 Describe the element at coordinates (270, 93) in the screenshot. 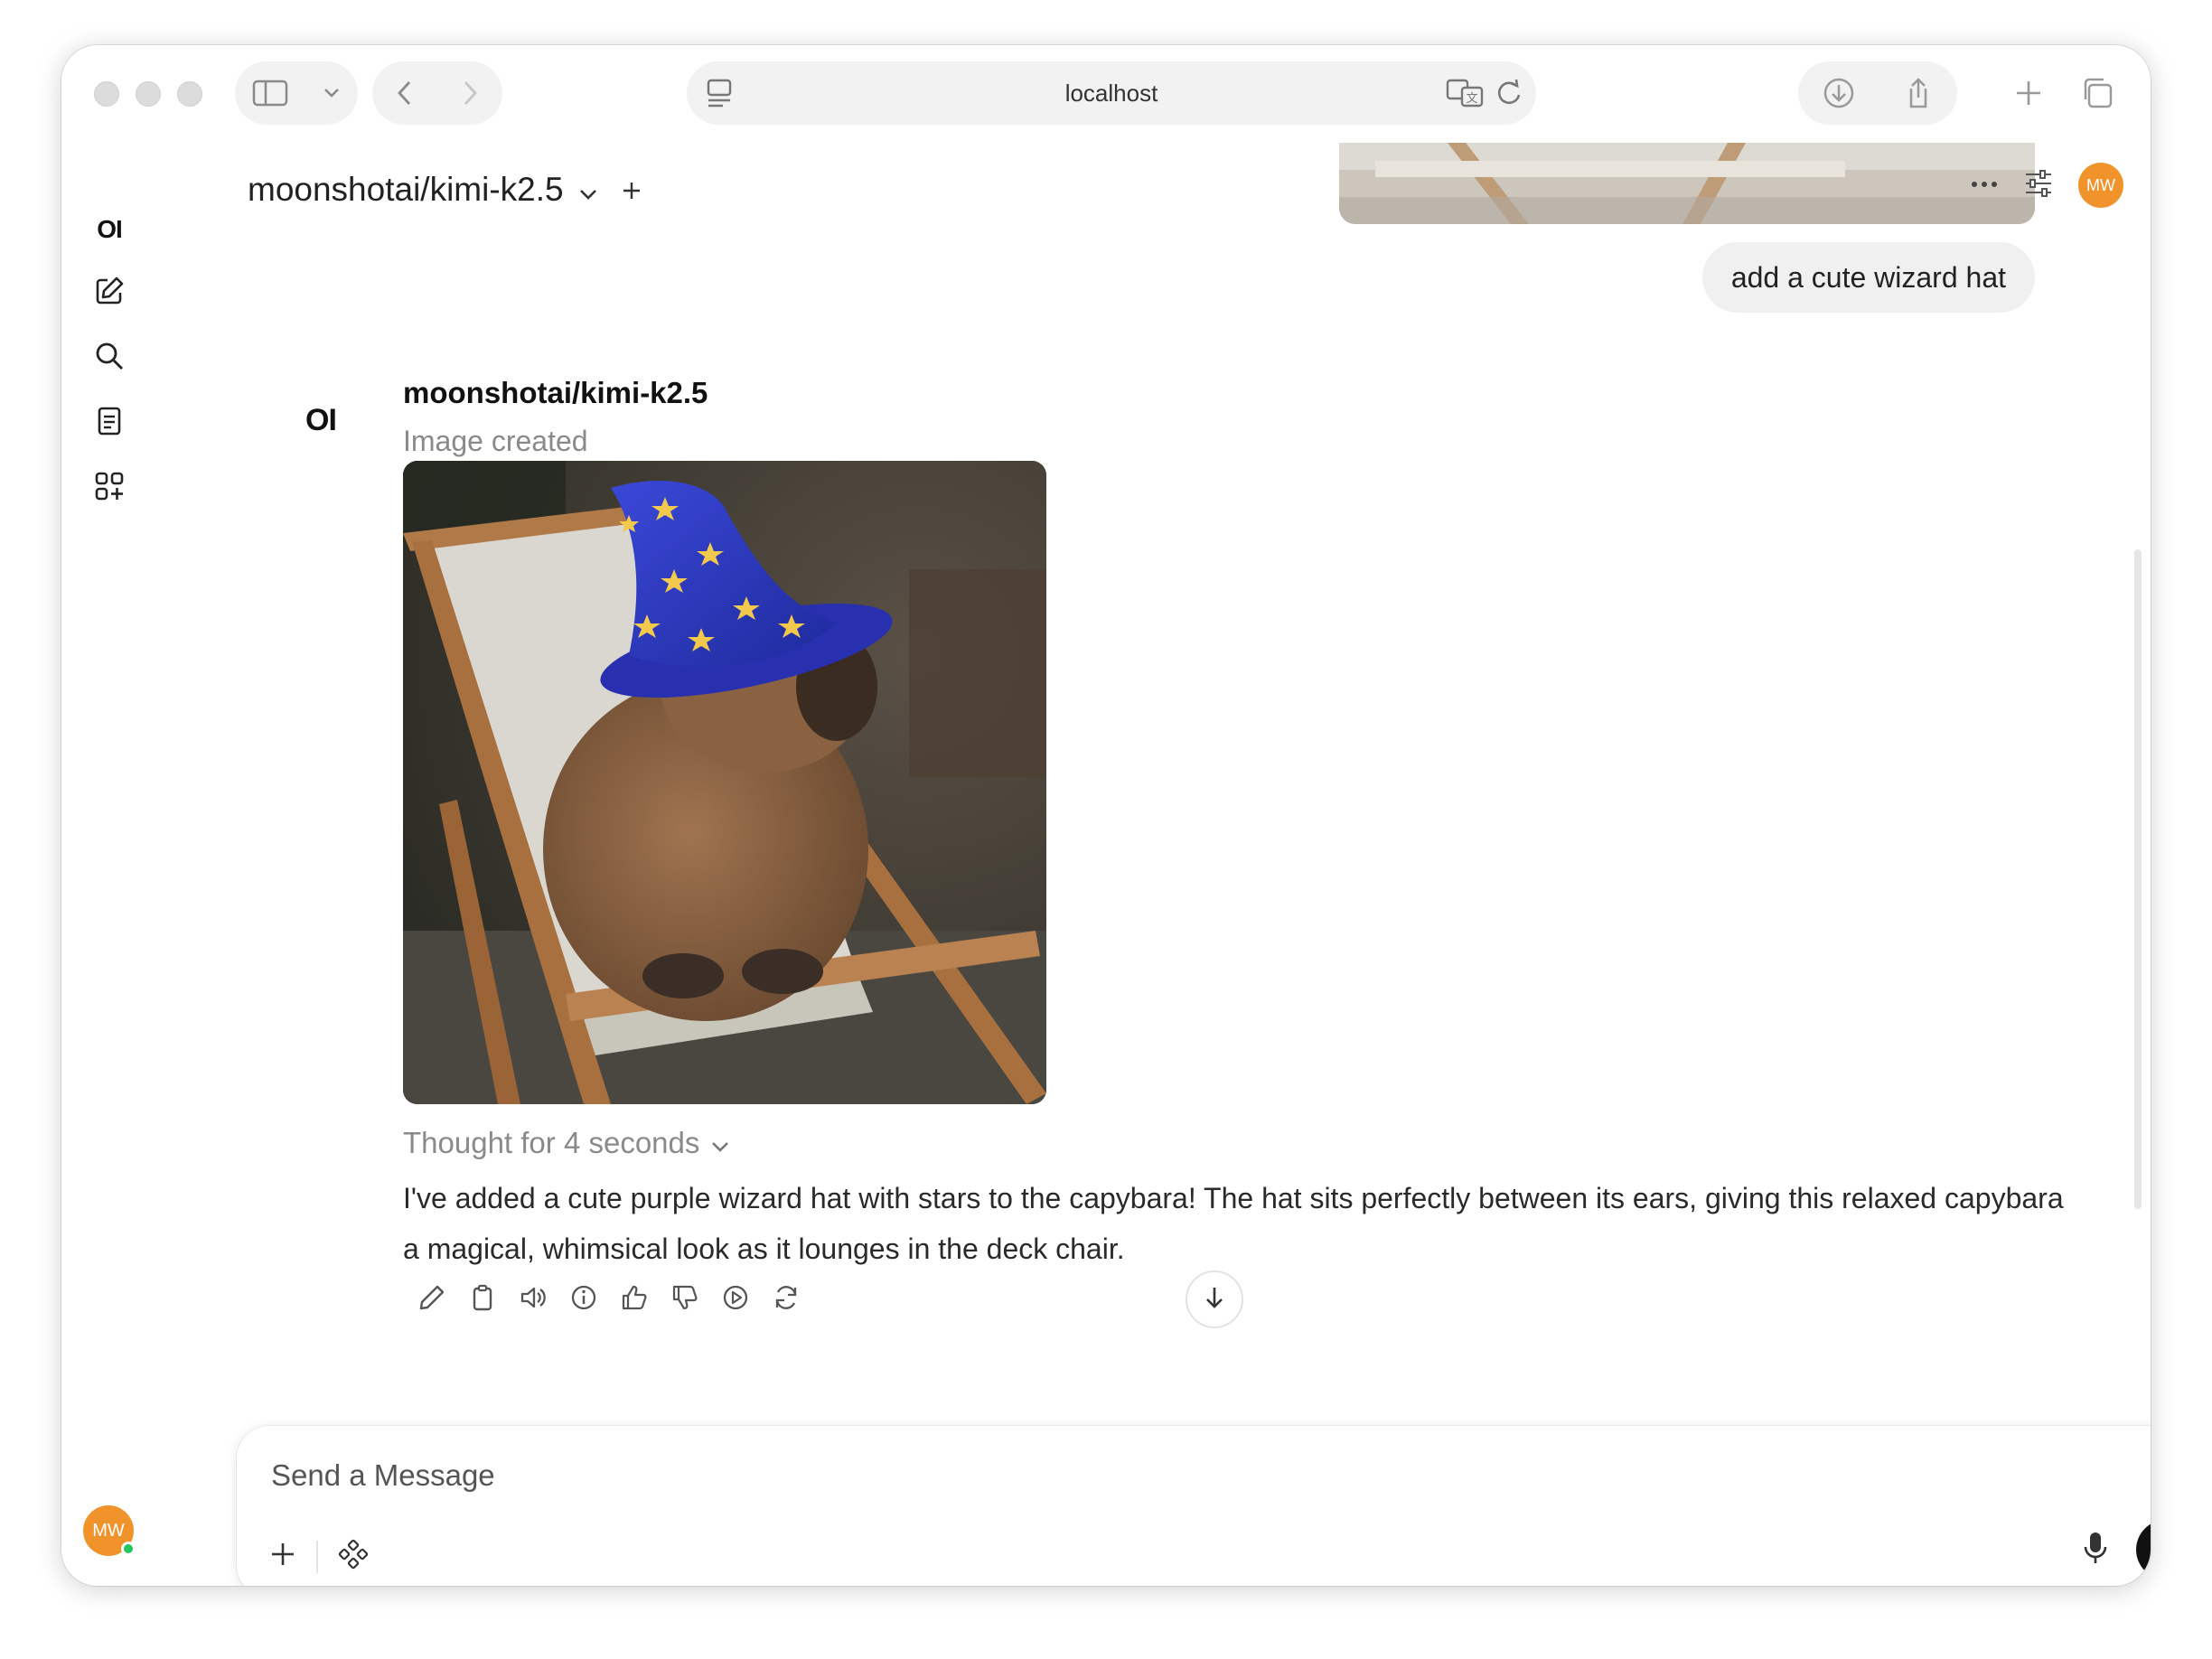

I see `sidebar-toggle-icon` at that location.